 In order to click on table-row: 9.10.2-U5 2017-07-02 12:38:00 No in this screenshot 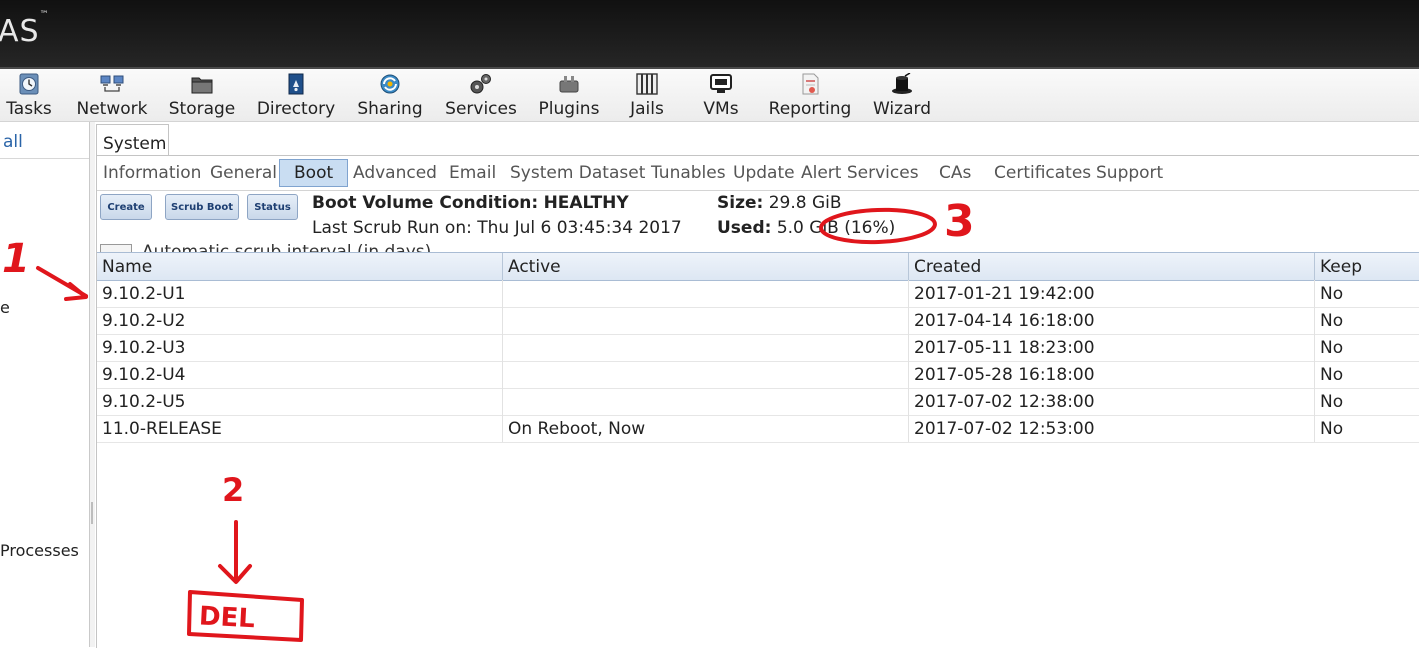, I will do `click(758, 402)`.